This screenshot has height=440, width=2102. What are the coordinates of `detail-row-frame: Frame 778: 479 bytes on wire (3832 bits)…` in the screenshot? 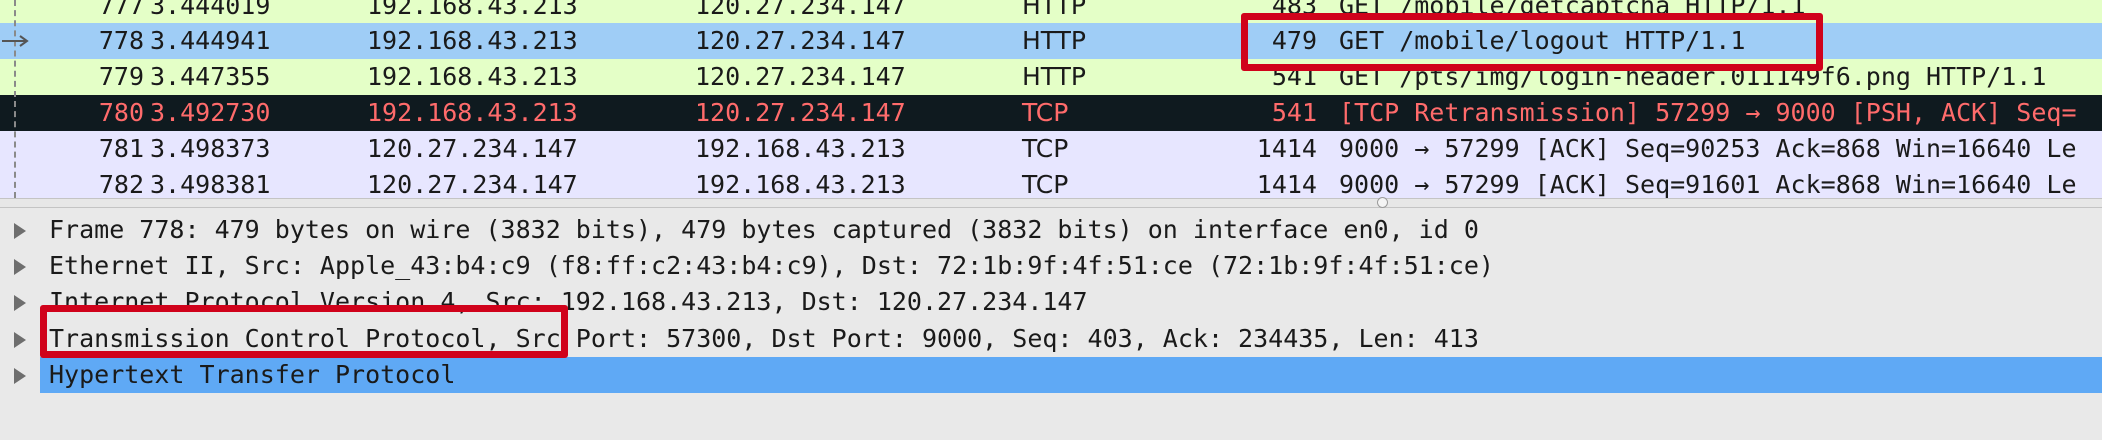 It's located at (1051, 230).